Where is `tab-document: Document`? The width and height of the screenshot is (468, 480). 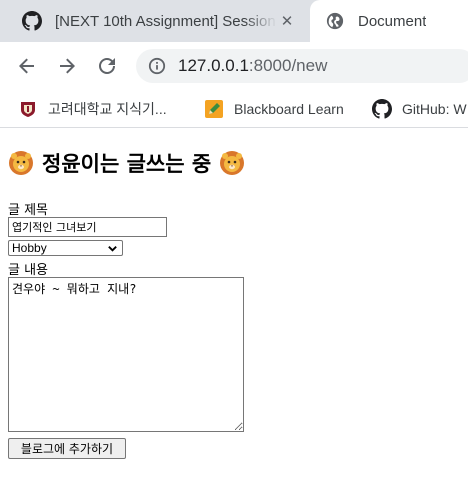 tab-document: Document is located at coordinates (389, 21).